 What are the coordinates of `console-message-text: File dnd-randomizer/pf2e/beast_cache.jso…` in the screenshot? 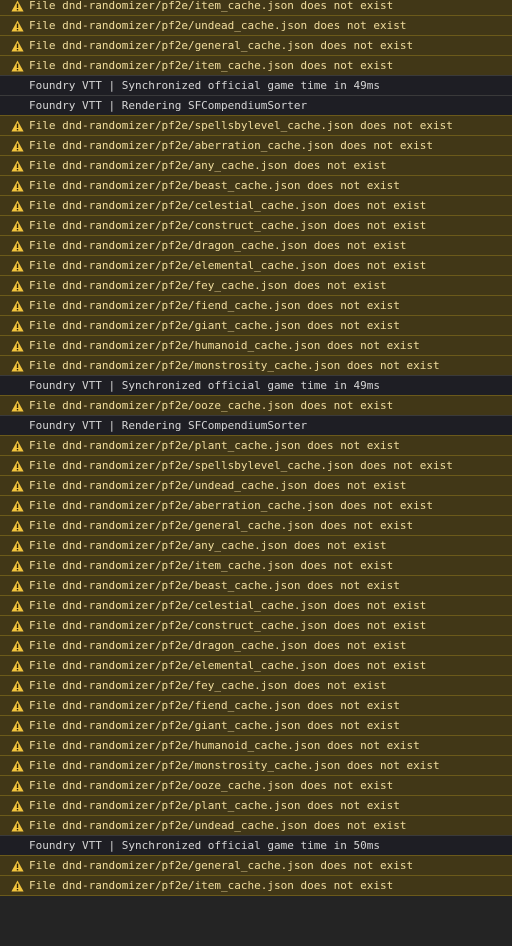 It's located at (214, 585).